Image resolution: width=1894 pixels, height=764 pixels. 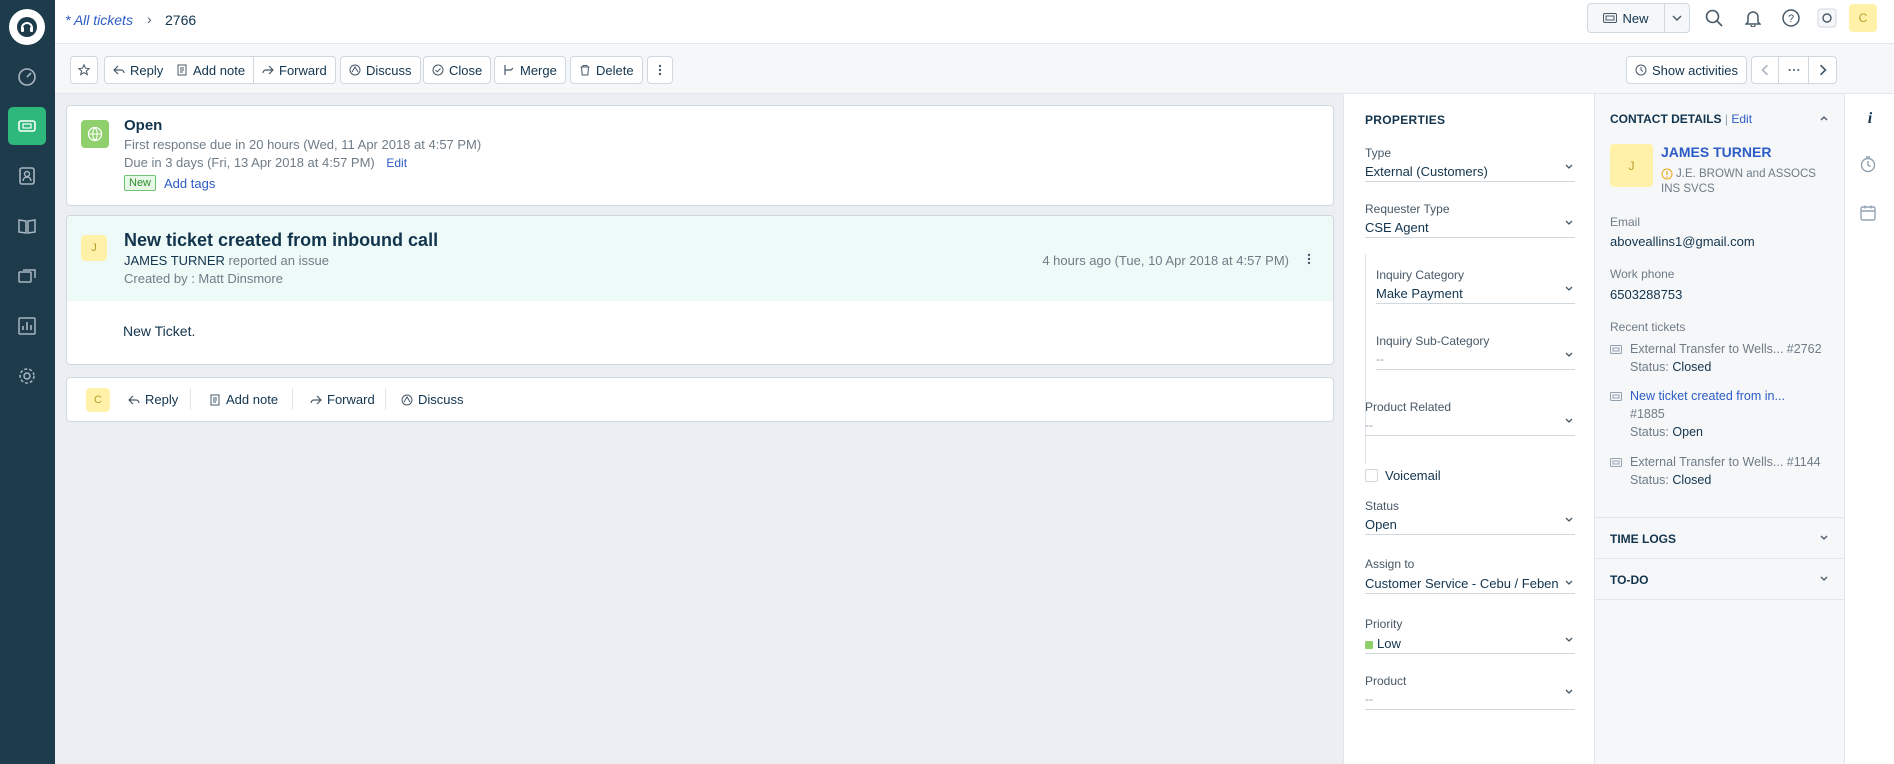 I want to click on chevron-up-icon, so click(x=1824, y=118).